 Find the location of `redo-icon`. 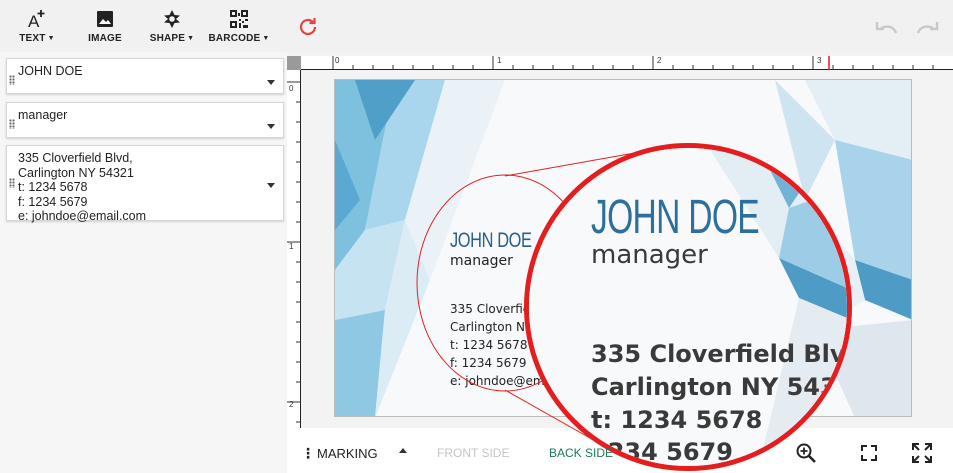

redo-icon is located at coordinates (927, 28).